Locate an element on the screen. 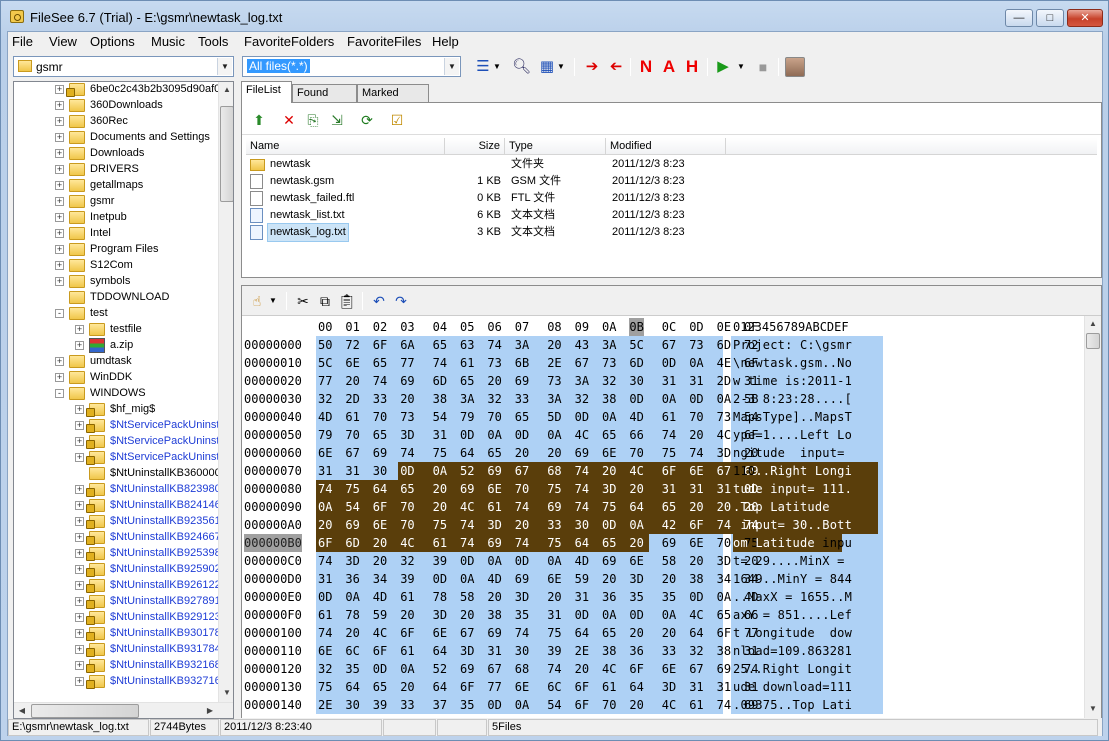 This screenshot has height=741, width=1109. hex-byte: 64 is located at coordinates (352, 687).